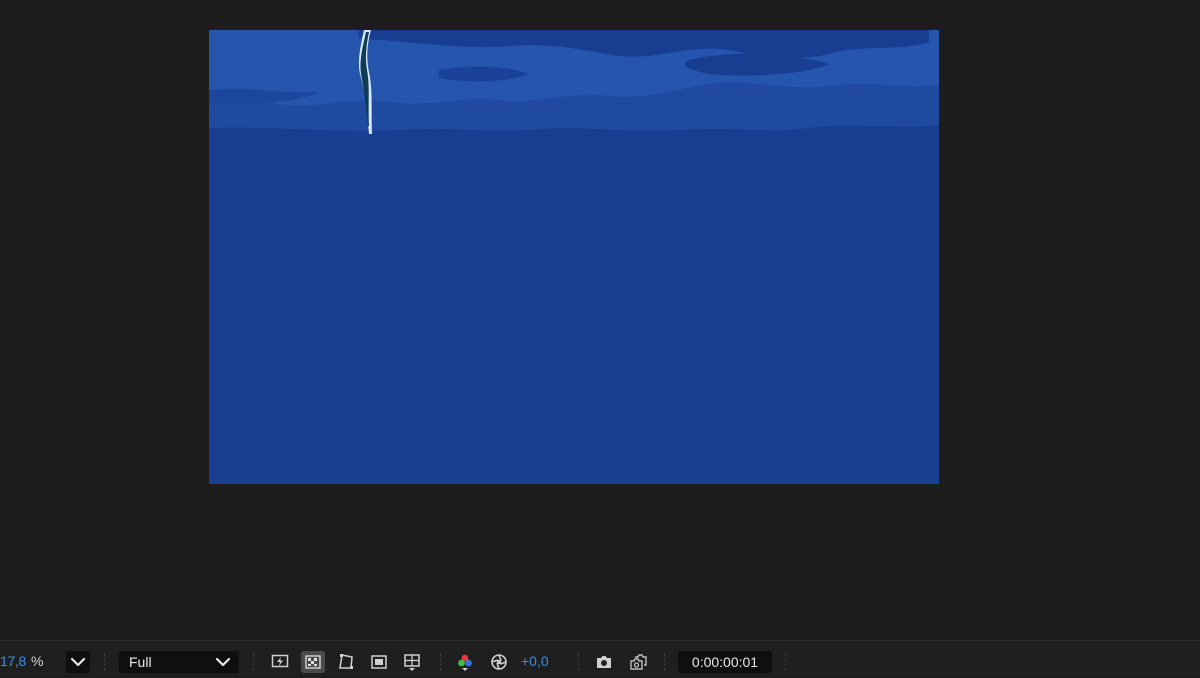 This screenshot has width=1200, height=678. I want to click on fast-preview-icon, so click(280, 661).